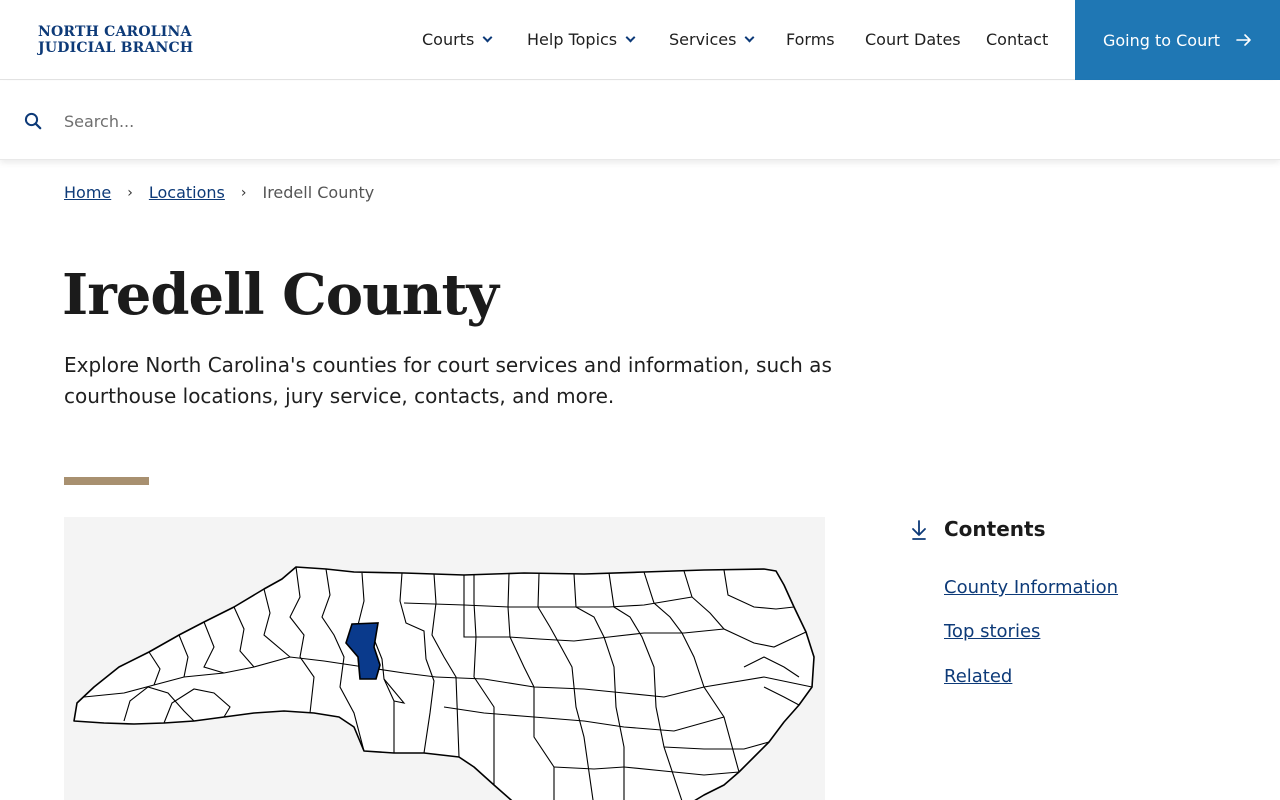  What do you see at coordinates (87, 192) in the screenshot?
I see `breadcrumb-home-link: Home` at bounding box center [87, 192].